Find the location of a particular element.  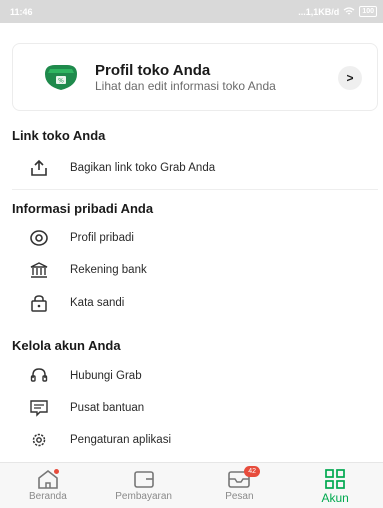

section-title-personal-info: Informasi pribadi Anda is located at coordinates (83, 208).